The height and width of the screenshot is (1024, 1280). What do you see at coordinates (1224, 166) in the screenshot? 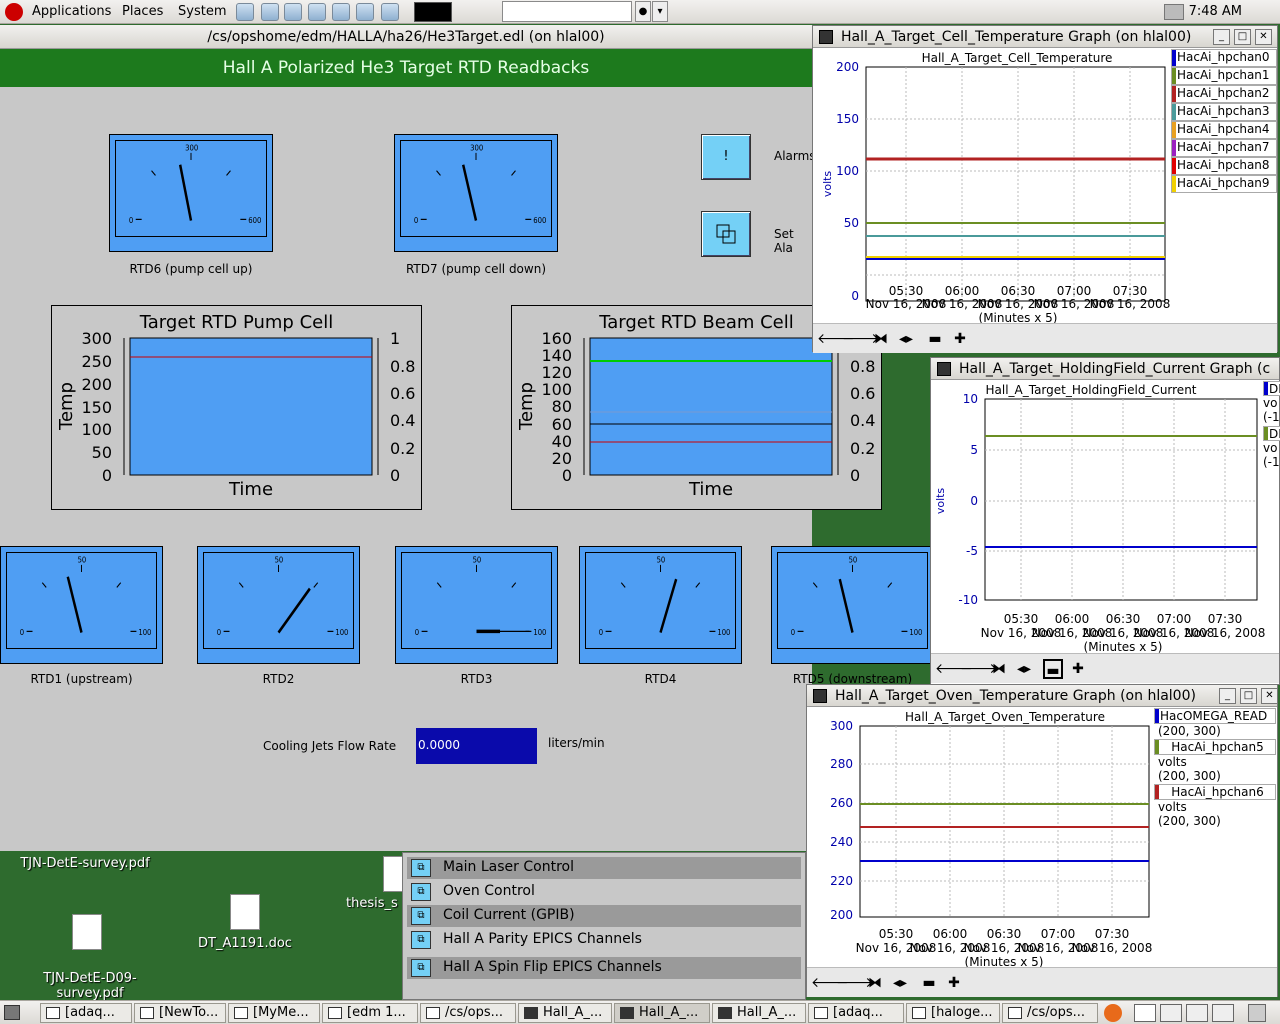
I see `legend-entry: HacAi_hpchan8` at bounding box center [1224, 166].